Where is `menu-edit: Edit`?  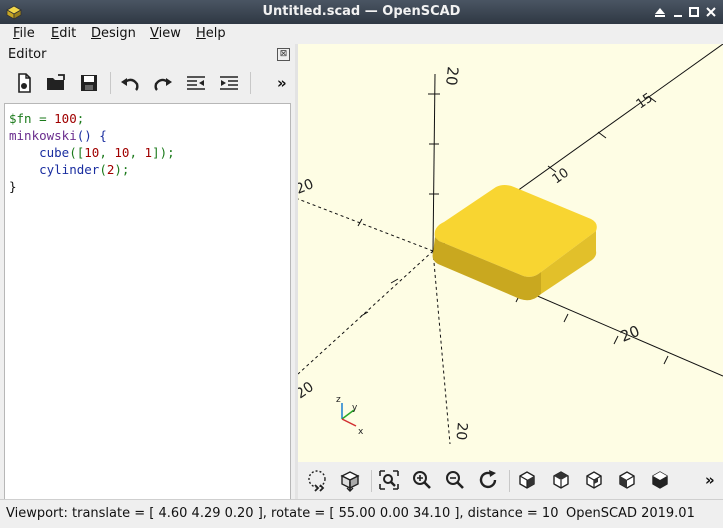
menu-edit: Edit is located at coordinates (63, 33).